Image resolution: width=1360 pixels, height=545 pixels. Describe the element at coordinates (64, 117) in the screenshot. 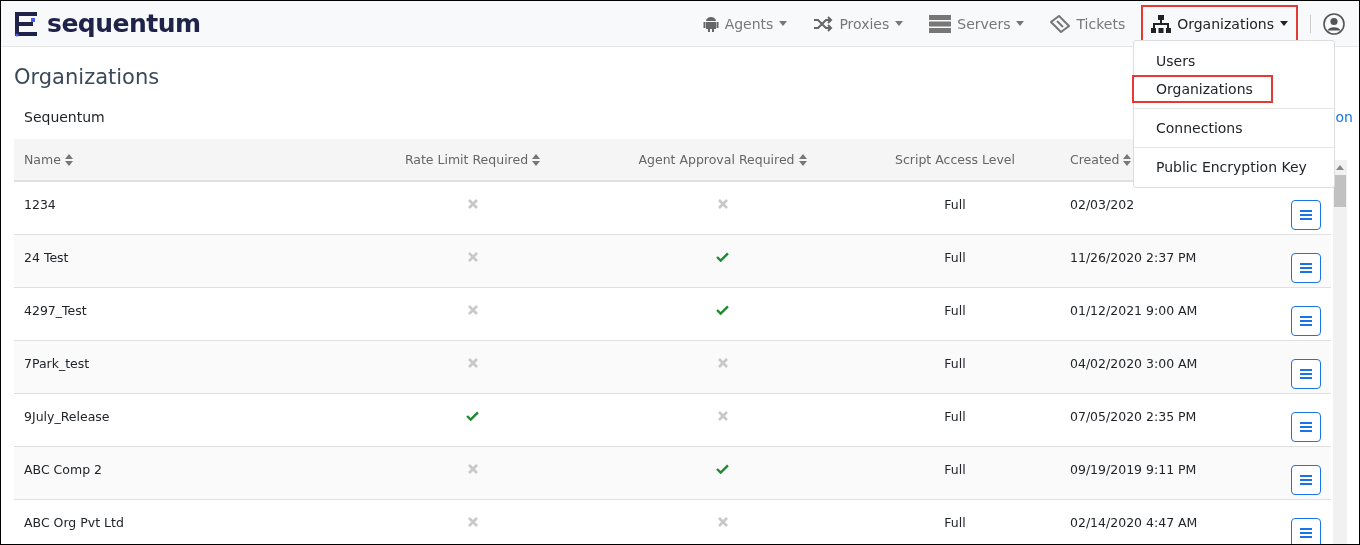

I see `organization-name: Sequentum` at that location.